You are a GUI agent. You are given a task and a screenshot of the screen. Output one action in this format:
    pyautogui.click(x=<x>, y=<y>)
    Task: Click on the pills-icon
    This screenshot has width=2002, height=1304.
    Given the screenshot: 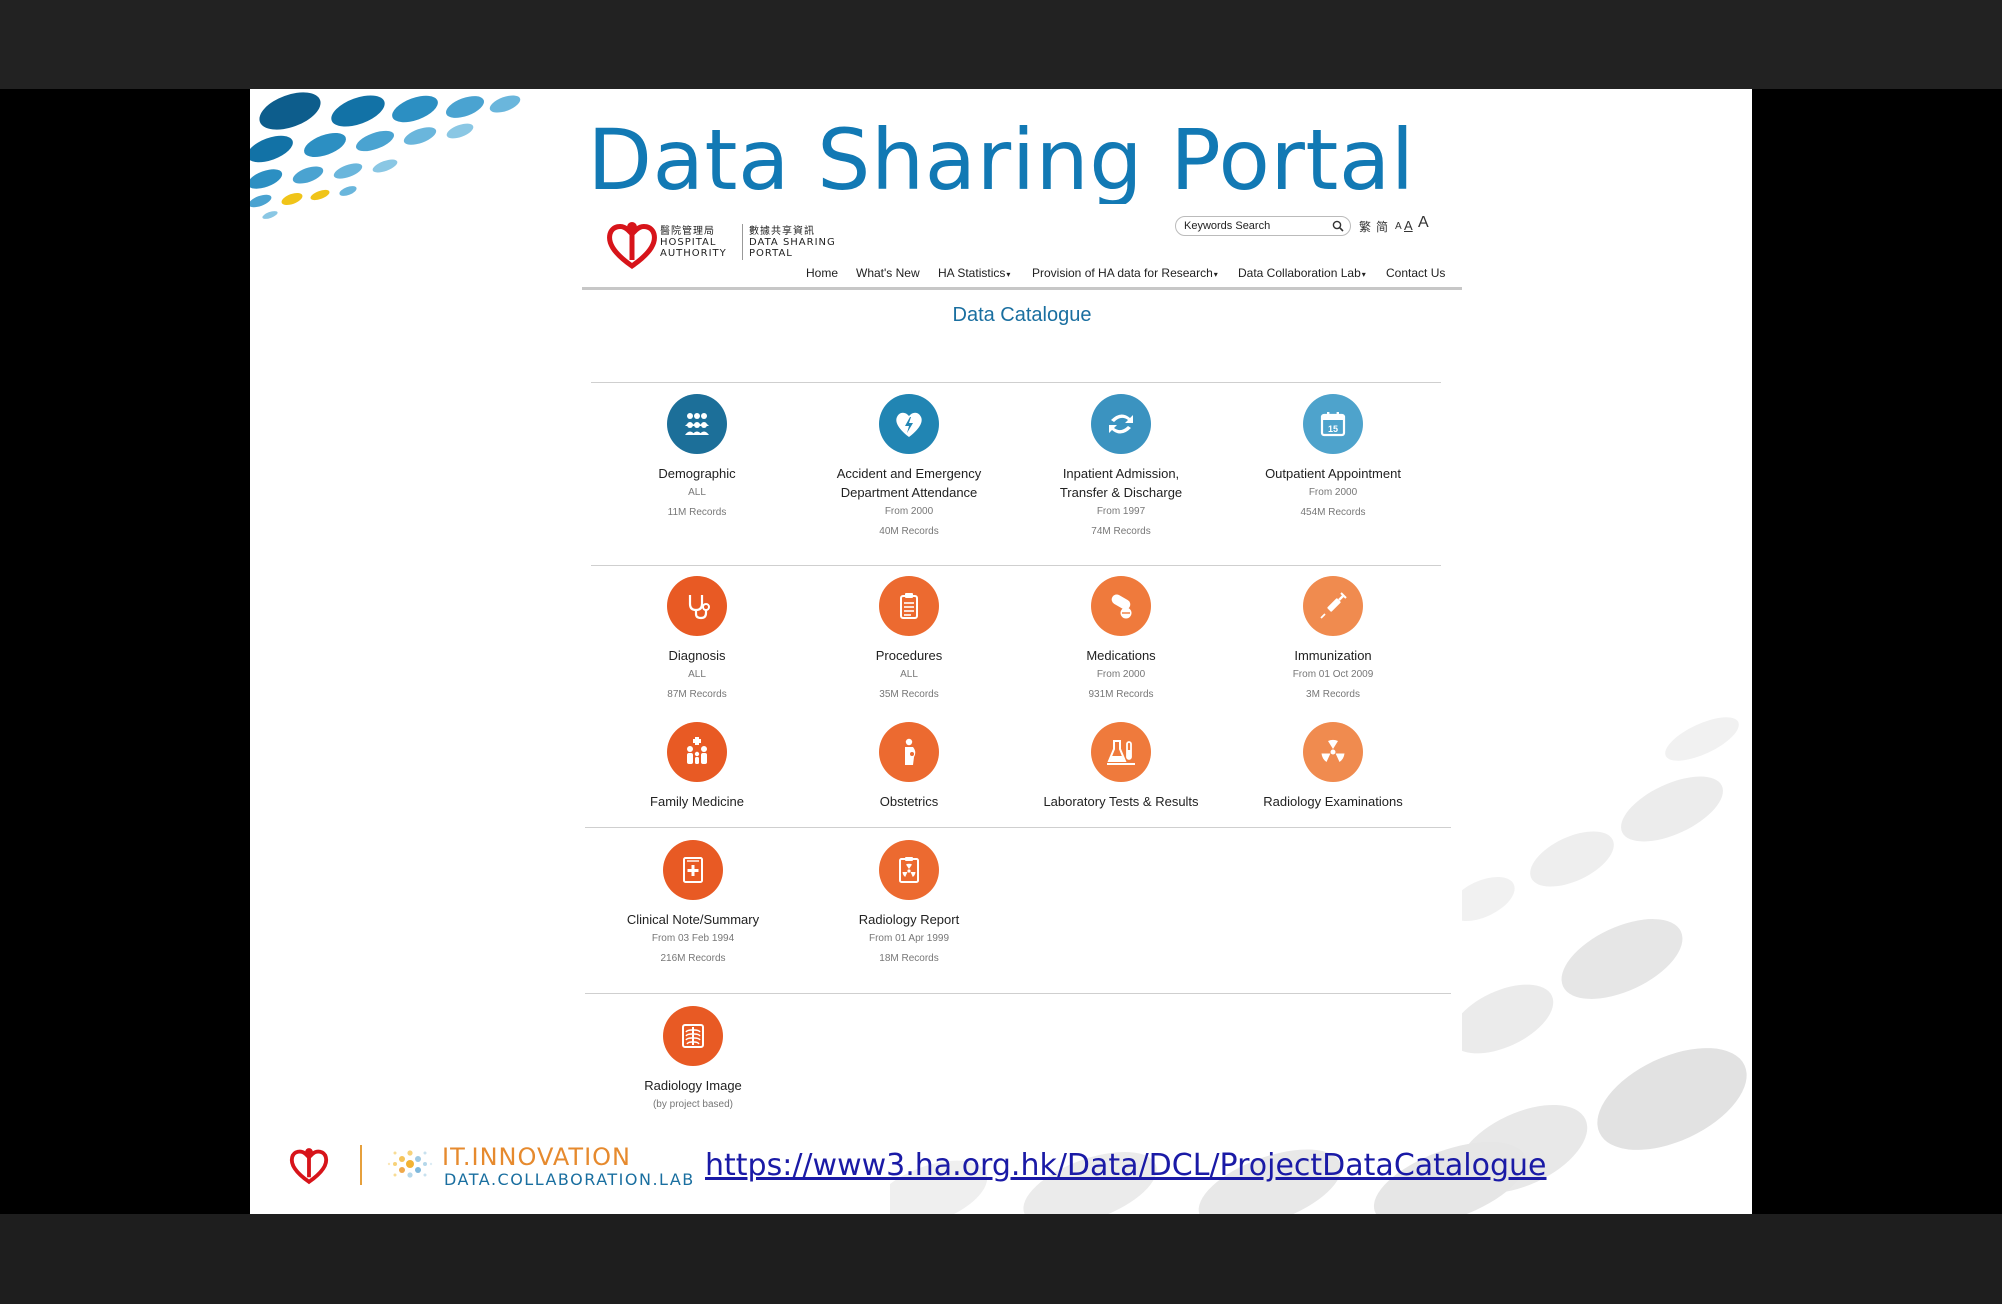 What is the action you would take?
    pyautogui.click(x=1121, y=606)
    